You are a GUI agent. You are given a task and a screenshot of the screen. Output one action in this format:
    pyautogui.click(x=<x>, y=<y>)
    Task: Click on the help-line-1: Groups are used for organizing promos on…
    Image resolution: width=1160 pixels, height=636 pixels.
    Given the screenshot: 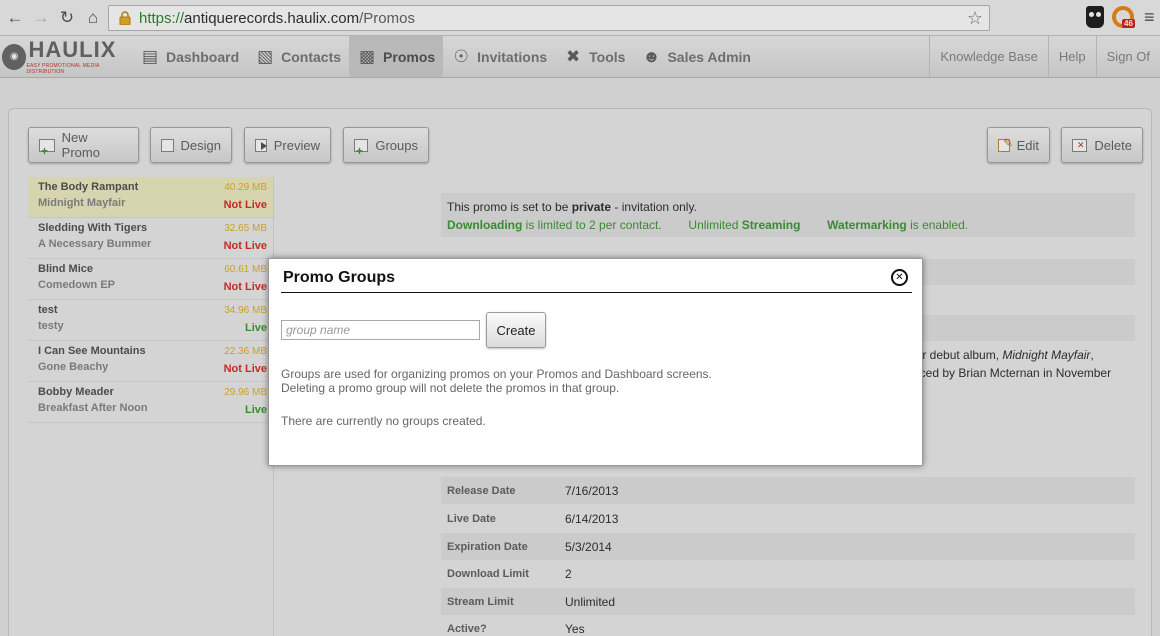 What is the action you would take?
    pyautogui.click(x=496, y=374)
    